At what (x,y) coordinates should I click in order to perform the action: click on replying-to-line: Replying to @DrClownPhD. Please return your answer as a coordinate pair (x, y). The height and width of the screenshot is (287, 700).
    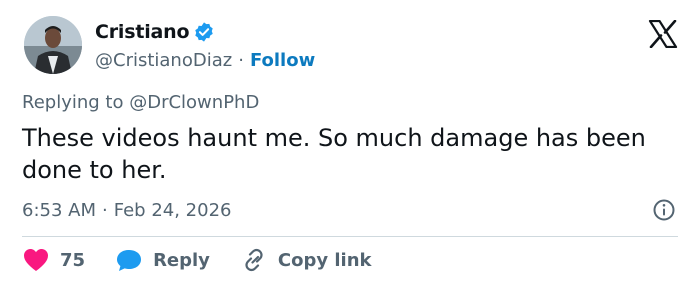
    Looking at the image, I should click on (140, 102).